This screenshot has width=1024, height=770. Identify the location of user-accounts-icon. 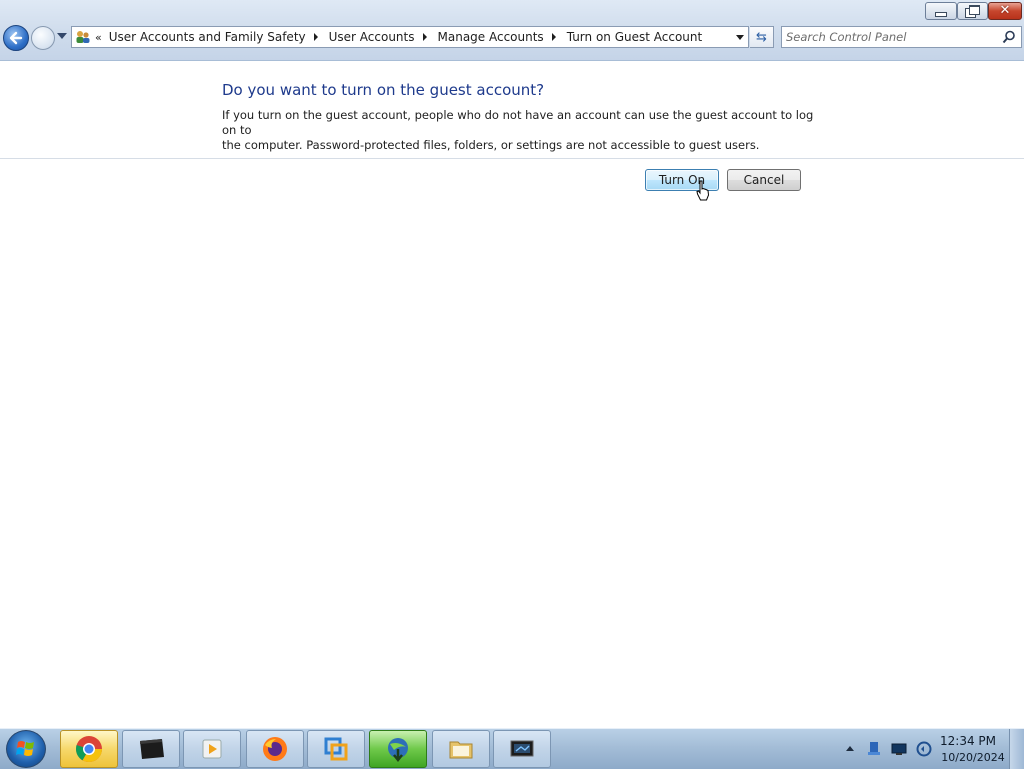
(83, 37).